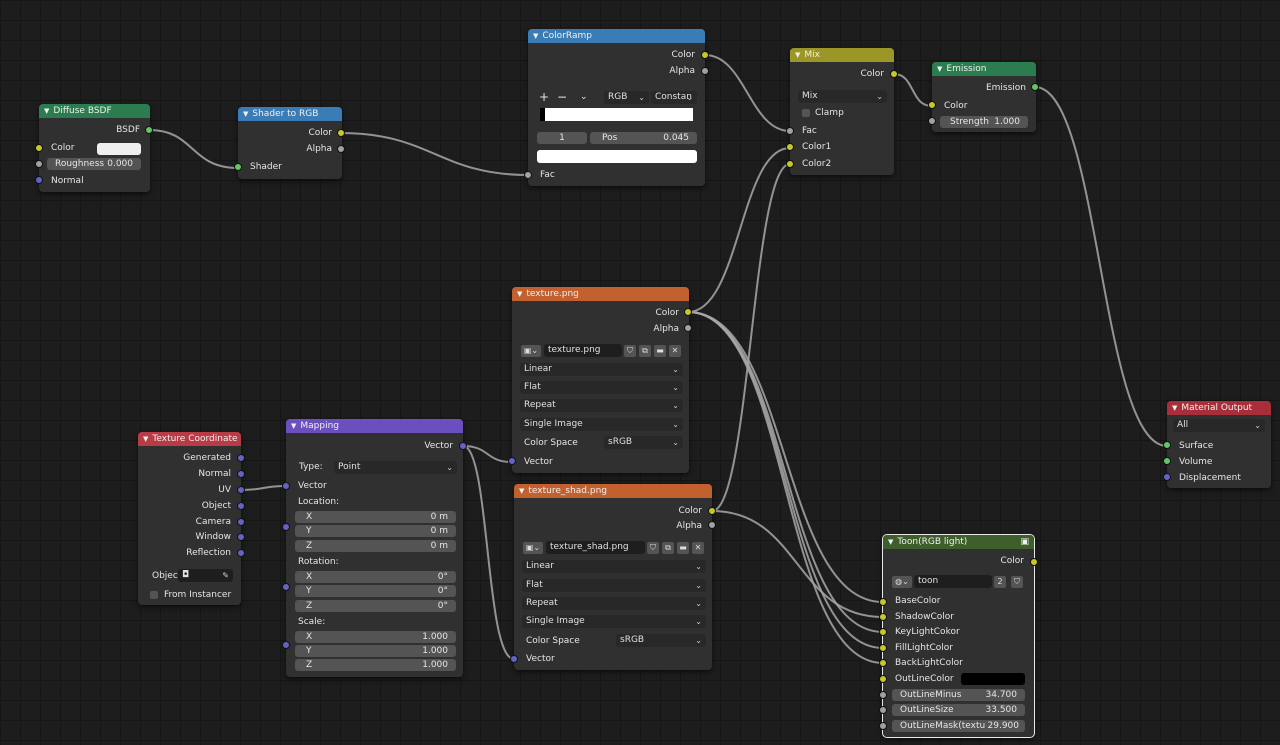 The image size is (1280, 745). Describe the element at coordinates (984, 69) in the screenshot. I see `node-header: ▼ Emission` at that location.